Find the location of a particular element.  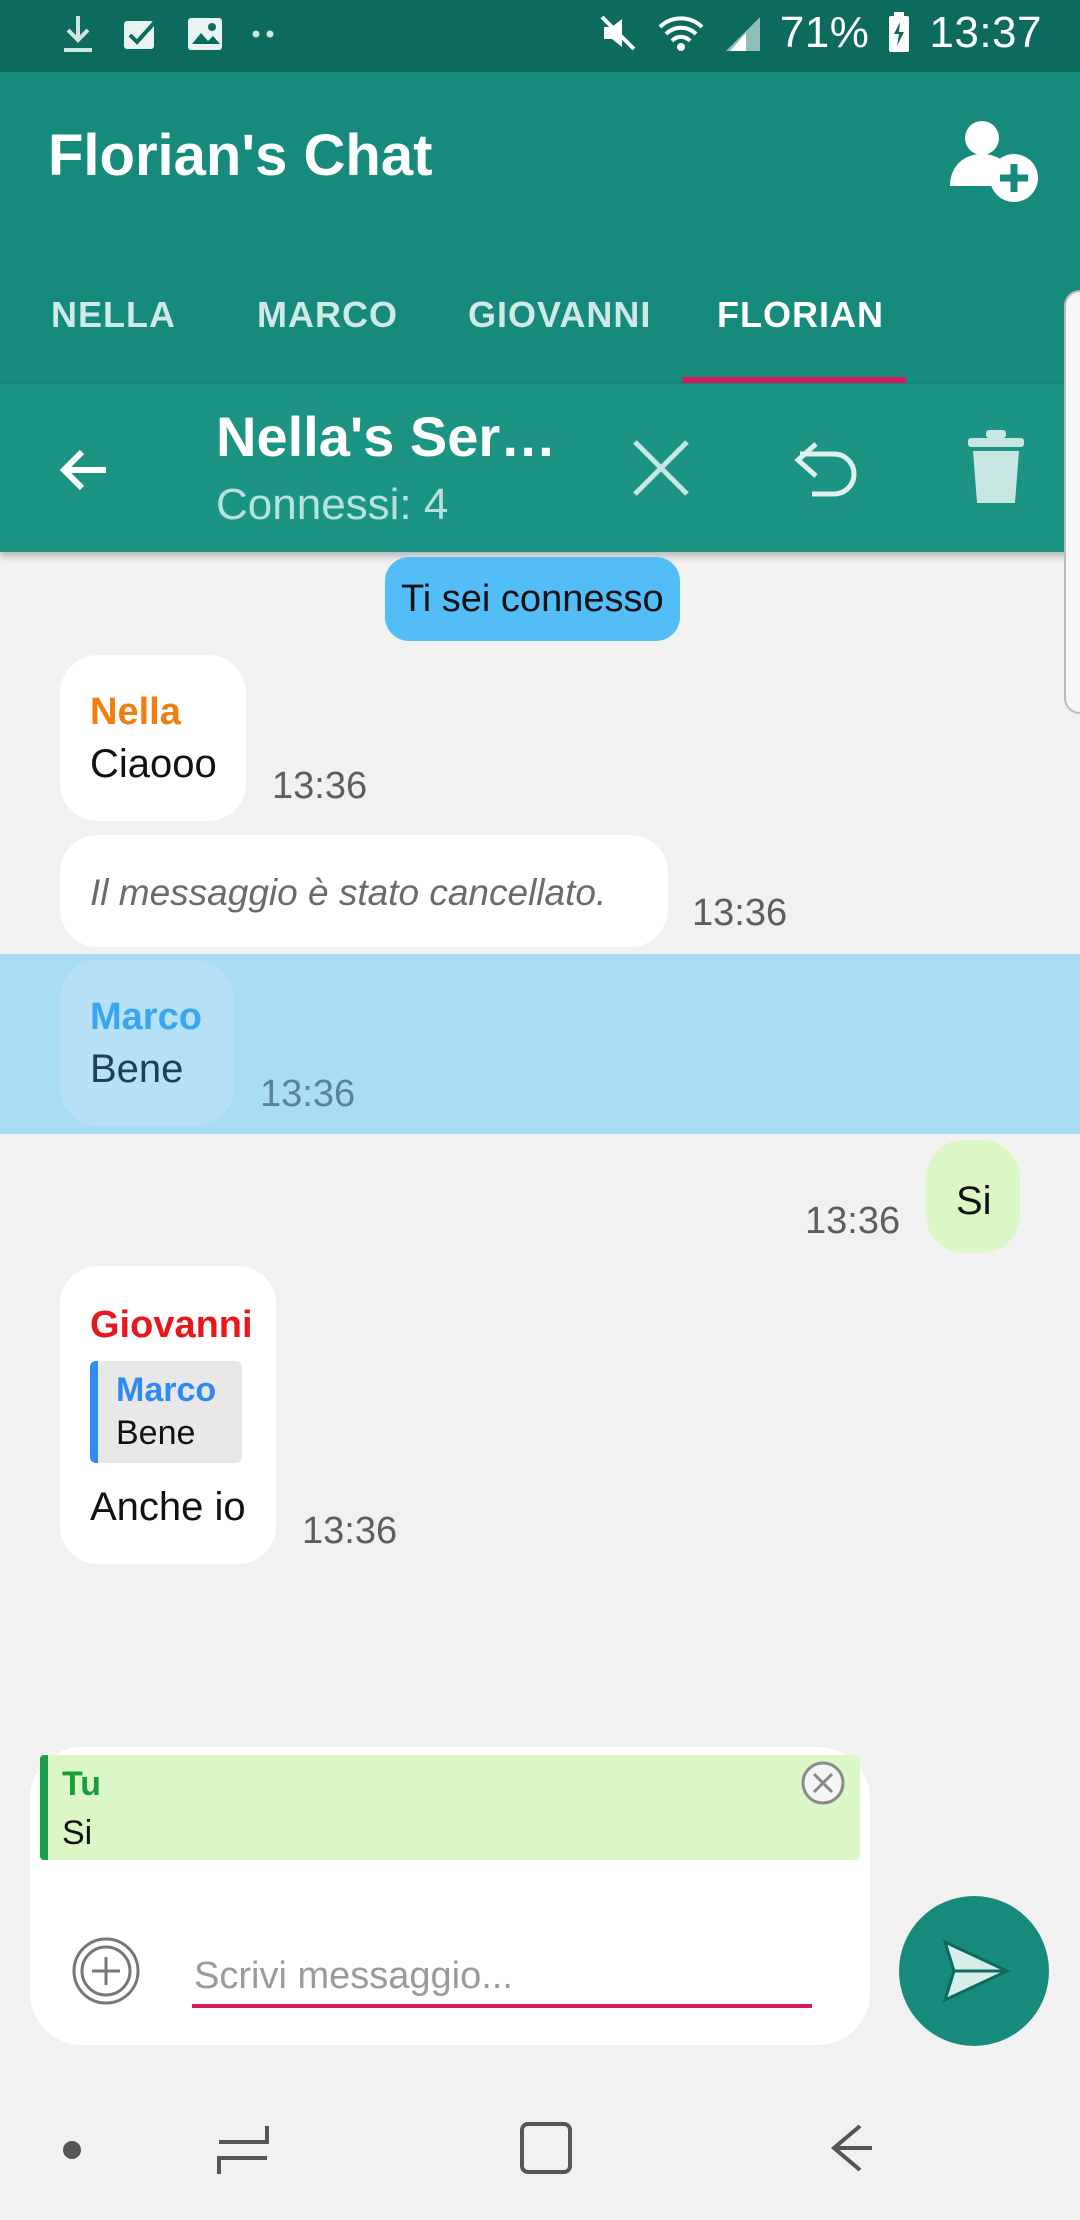

quoted-message: Marco Bene is located at coordinates (166, 1412).